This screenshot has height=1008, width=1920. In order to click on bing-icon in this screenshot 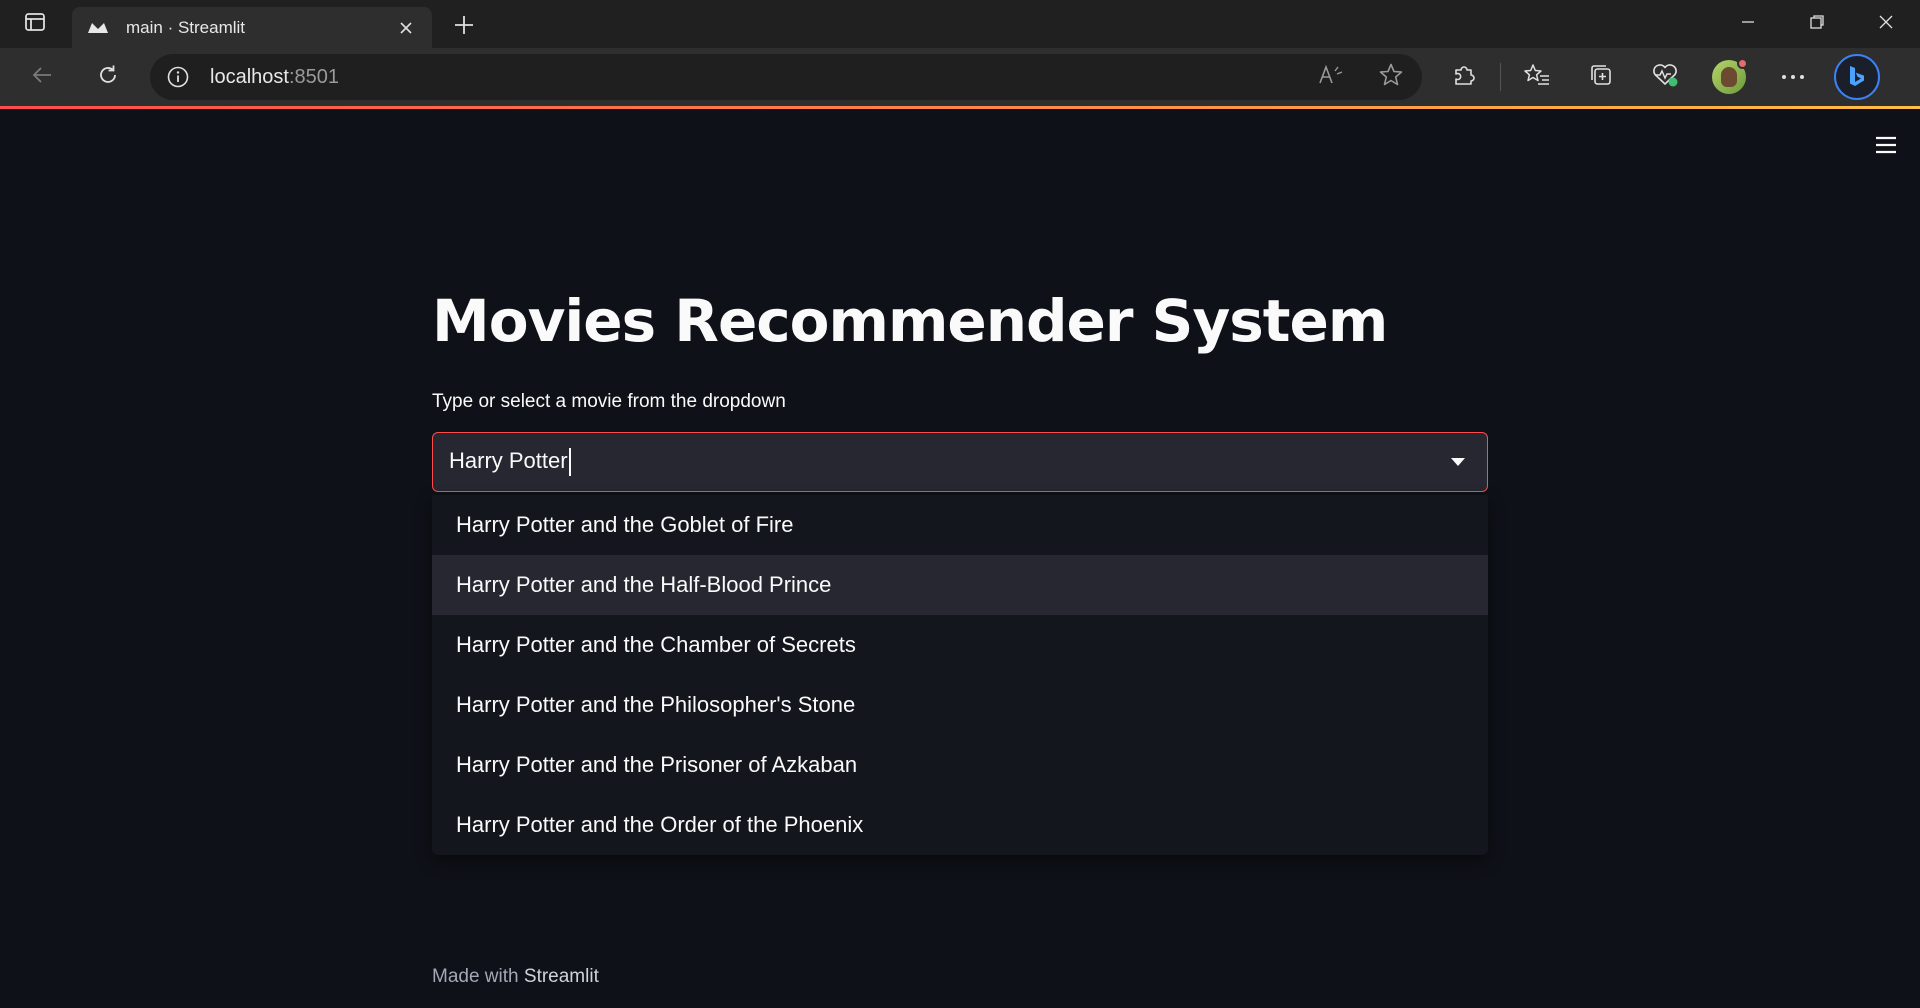, I will do `click(1857, 77)`.